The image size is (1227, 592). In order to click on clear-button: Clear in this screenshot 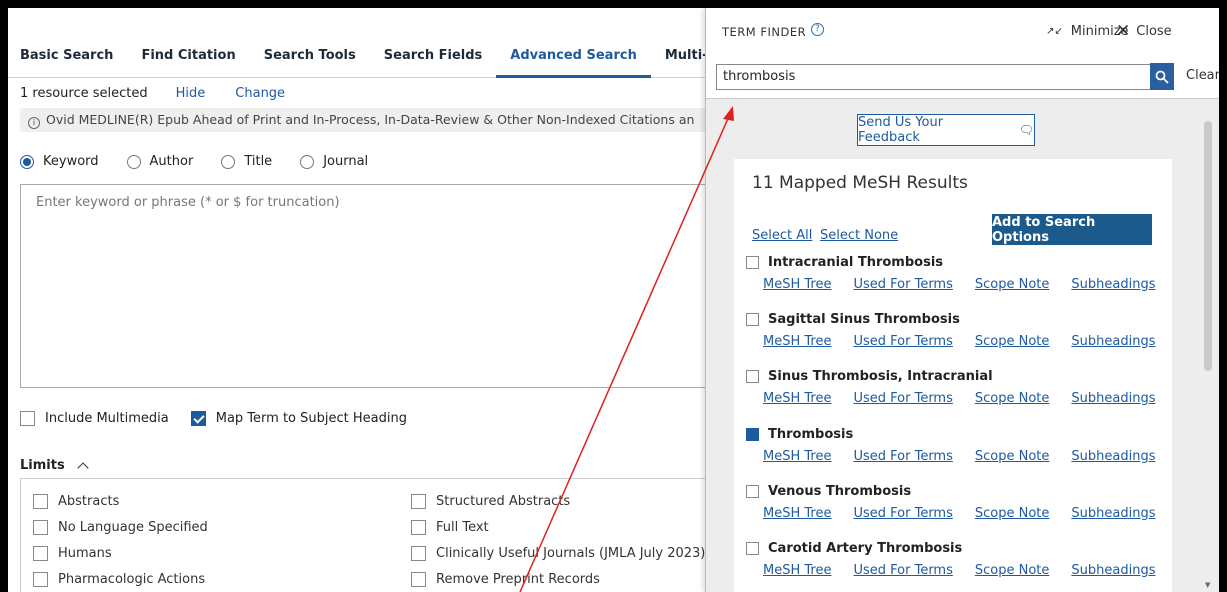, I will do `click(1202, 75)`.